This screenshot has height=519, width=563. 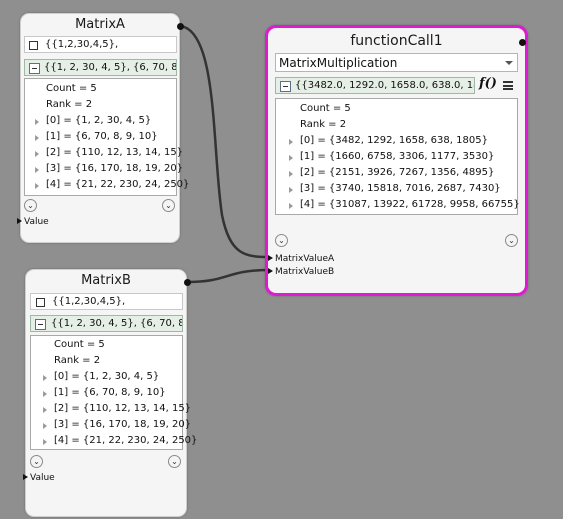 What do you see at coordinates (228, 276) in the screenshot?
I see `wire-matrixB-to-valueB` at bounding box center [228, 276].